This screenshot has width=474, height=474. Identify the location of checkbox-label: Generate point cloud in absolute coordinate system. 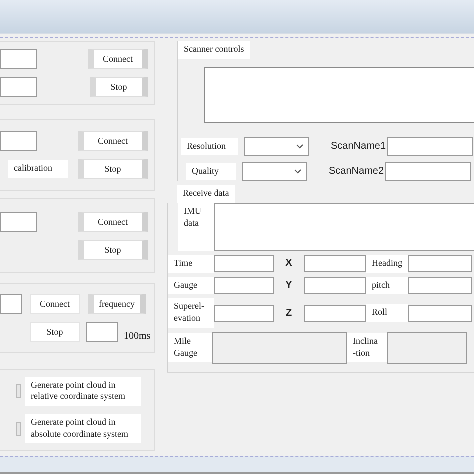
(83, 429).